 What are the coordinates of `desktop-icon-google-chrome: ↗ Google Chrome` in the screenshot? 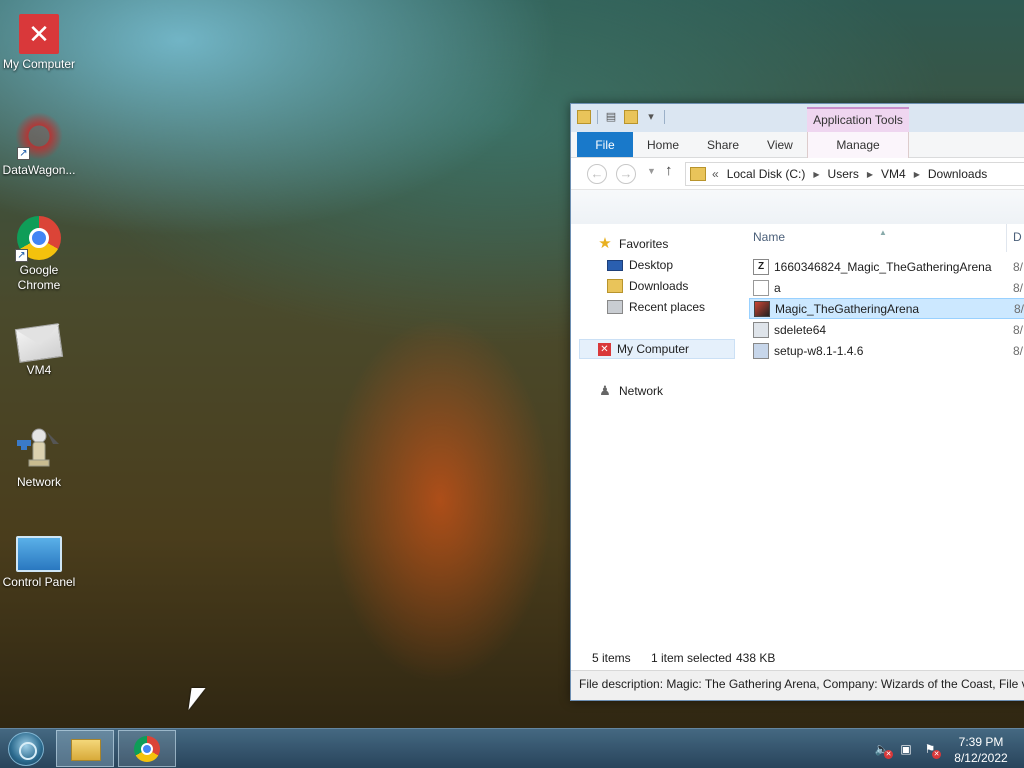 It's located at (39, 254).